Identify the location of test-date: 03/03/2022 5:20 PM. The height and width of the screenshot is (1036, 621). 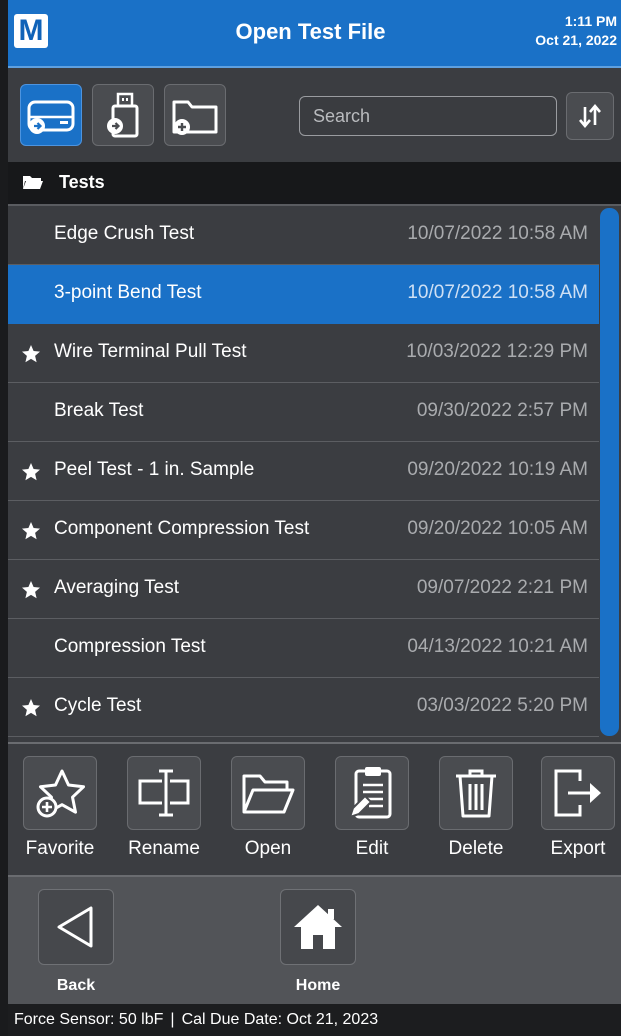
(502, 705).